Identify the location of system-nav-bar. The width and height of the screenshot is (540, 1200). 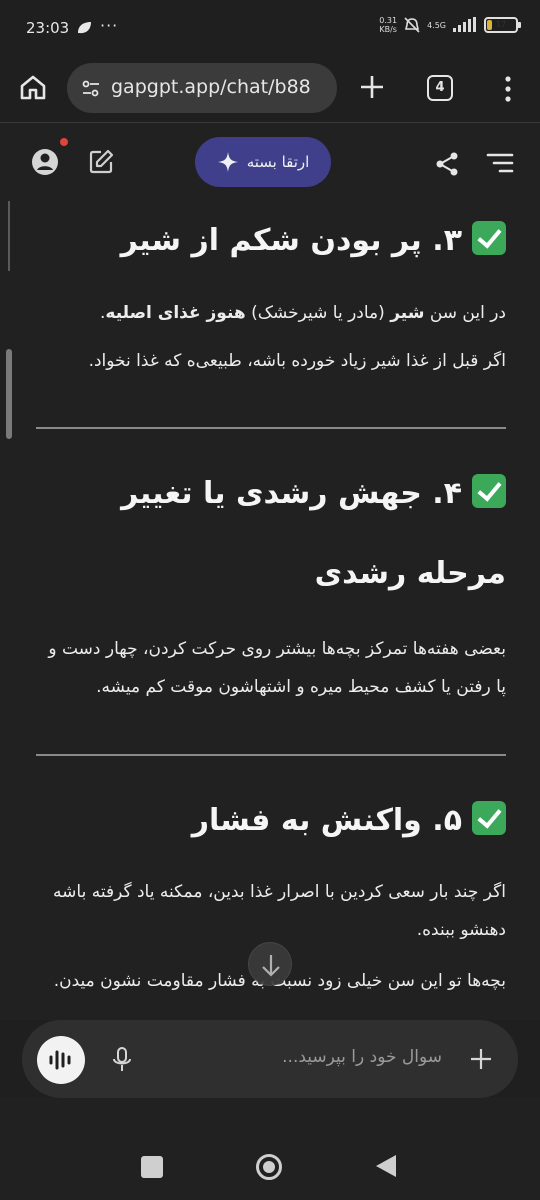
(270, 1164).